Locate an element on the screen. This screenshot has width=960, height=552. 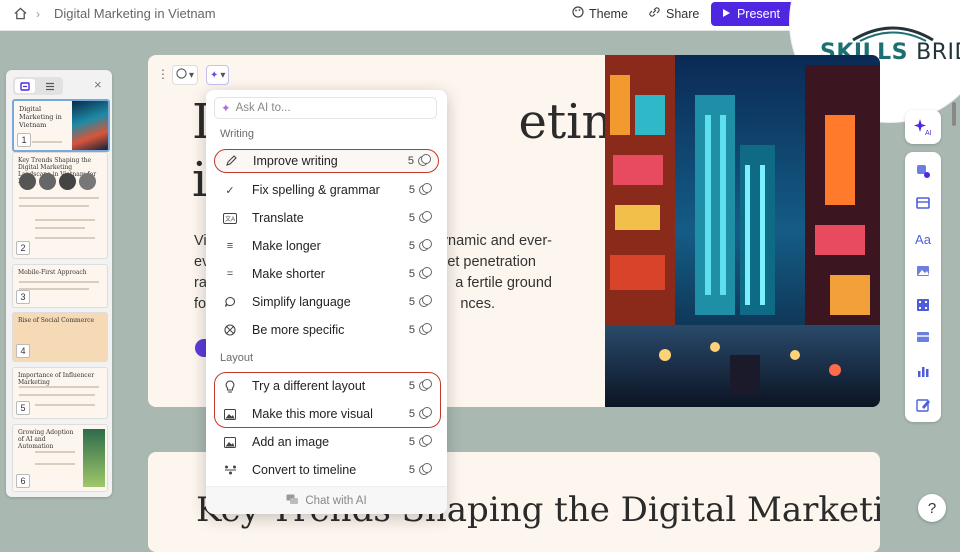
menu-item-translate: 文A Translate 5 is located at coordinates (326, 218).